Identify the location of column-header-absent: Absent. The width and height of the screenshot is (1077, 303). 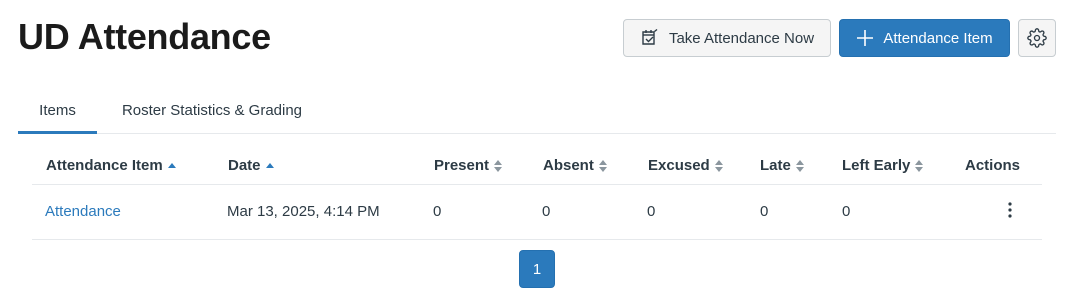
(575, 165).